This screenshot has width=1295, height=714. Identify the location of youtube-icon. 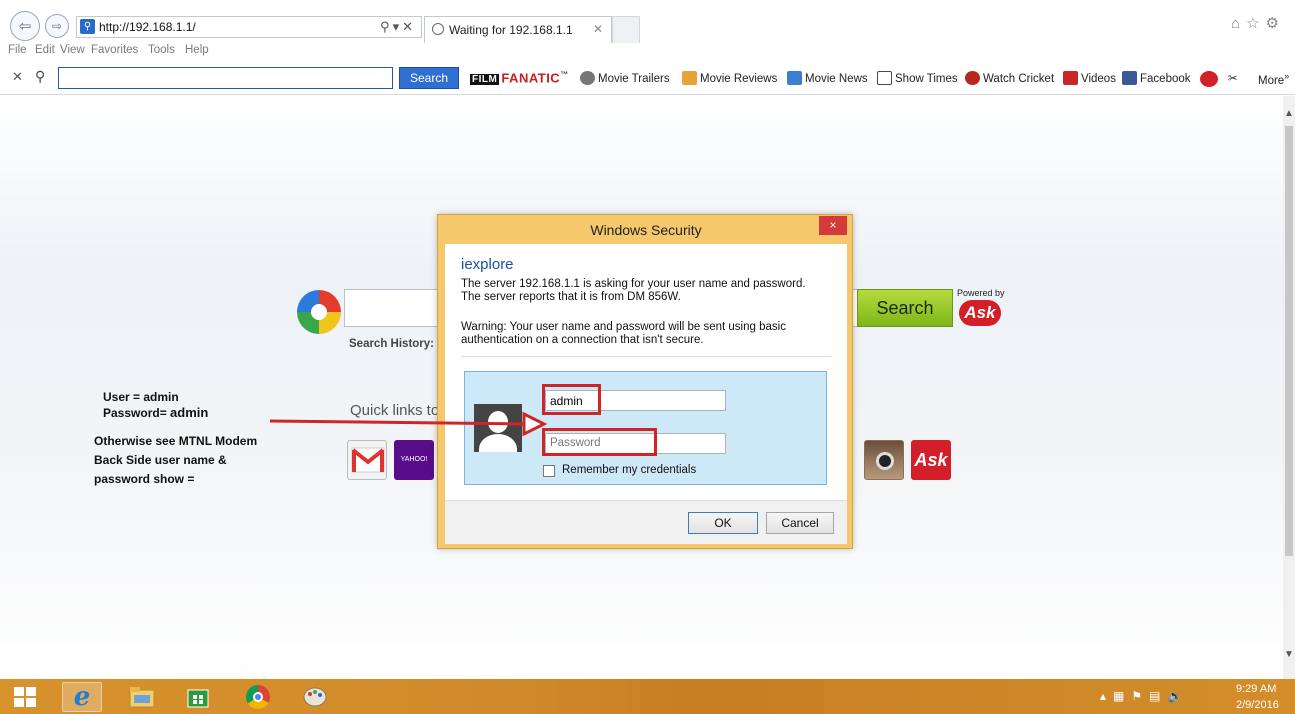
(1070, 78).